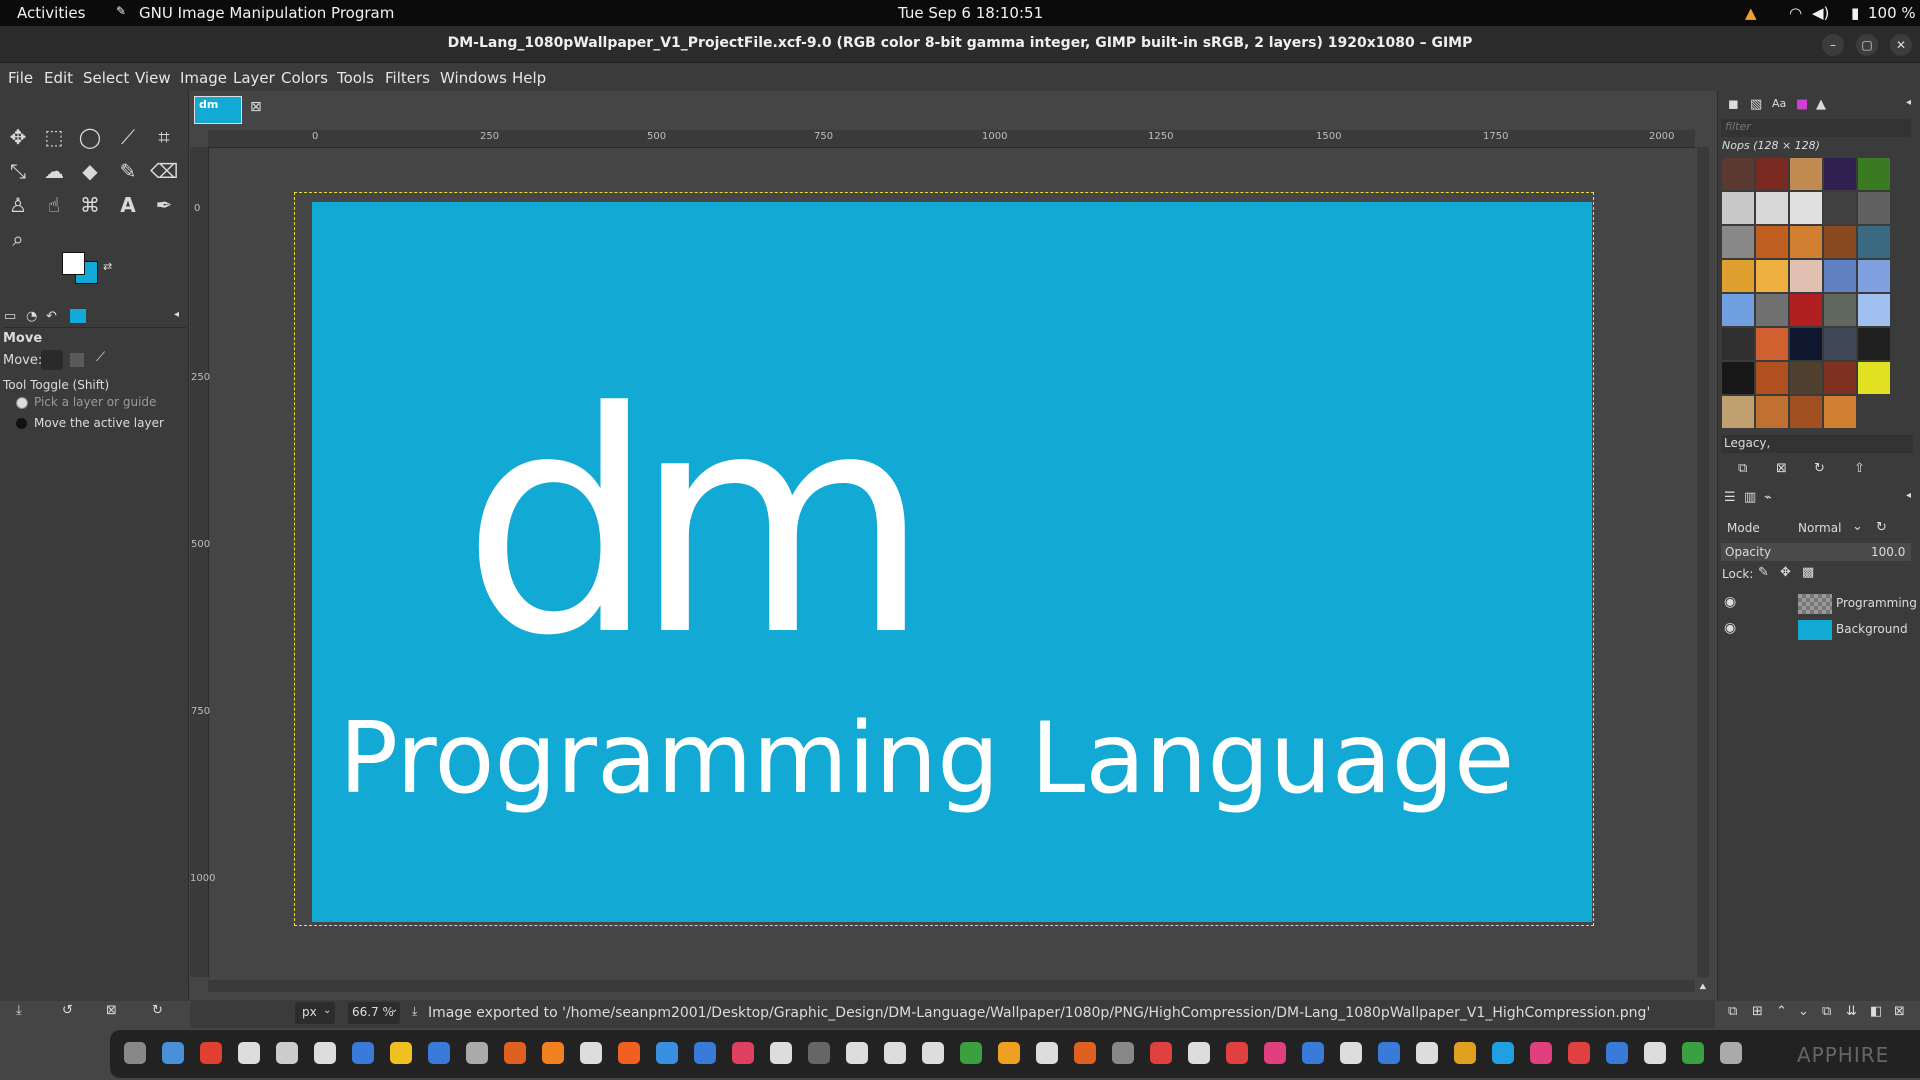  What do you see at coordinates (1826, 1011) in the screenshot?
I see `duplicate-layer-icon: ⧉` at bounding box center [1826, 1011].